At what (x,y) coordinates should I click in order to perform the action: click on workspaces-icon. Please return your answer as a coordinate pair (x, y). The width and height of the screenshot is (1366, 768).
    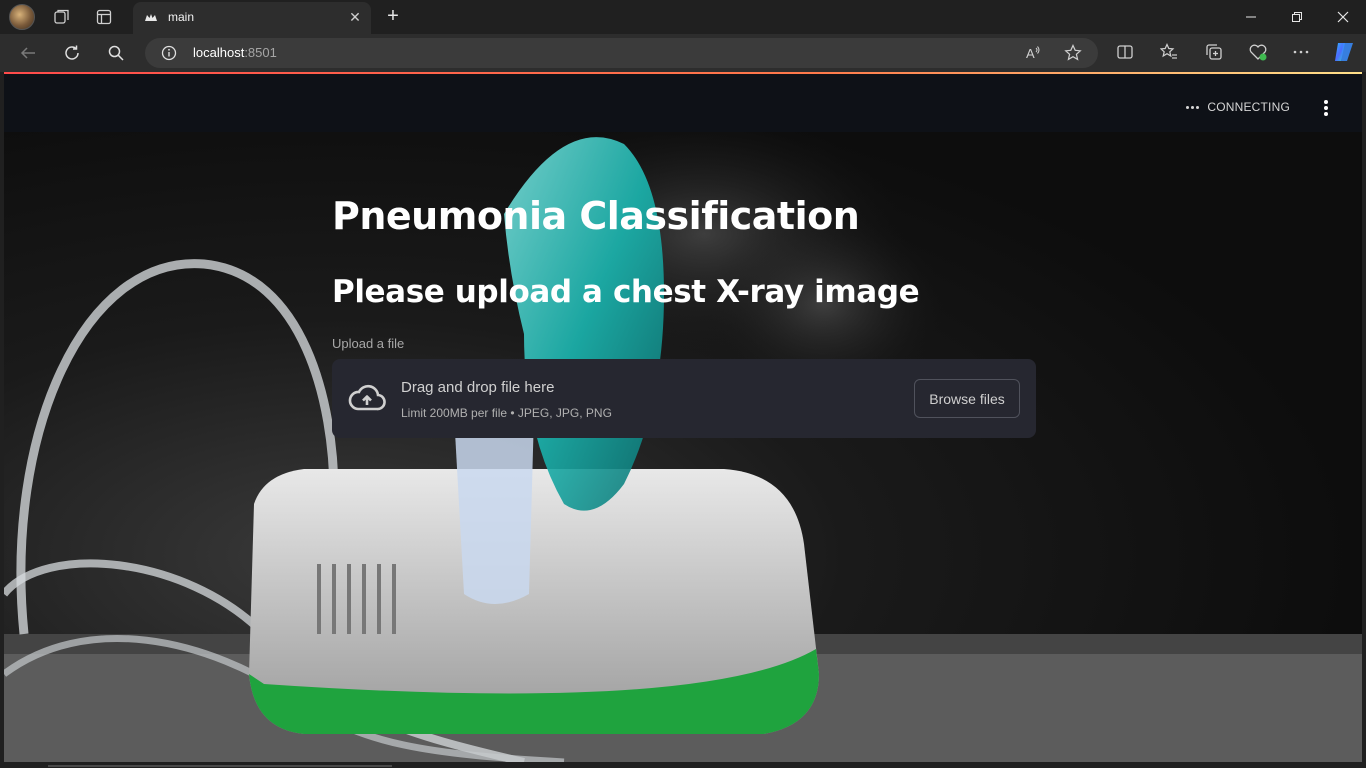
    Looking at the image, I should click on (62, 17).